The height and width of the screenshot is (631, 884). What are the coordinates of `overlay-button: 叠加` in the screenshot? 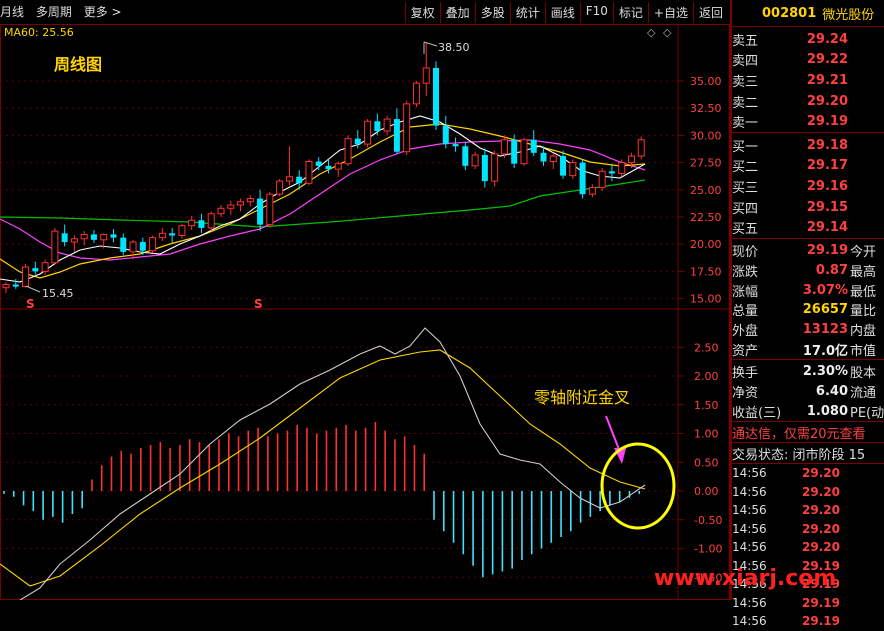 It's located at (457, 12).